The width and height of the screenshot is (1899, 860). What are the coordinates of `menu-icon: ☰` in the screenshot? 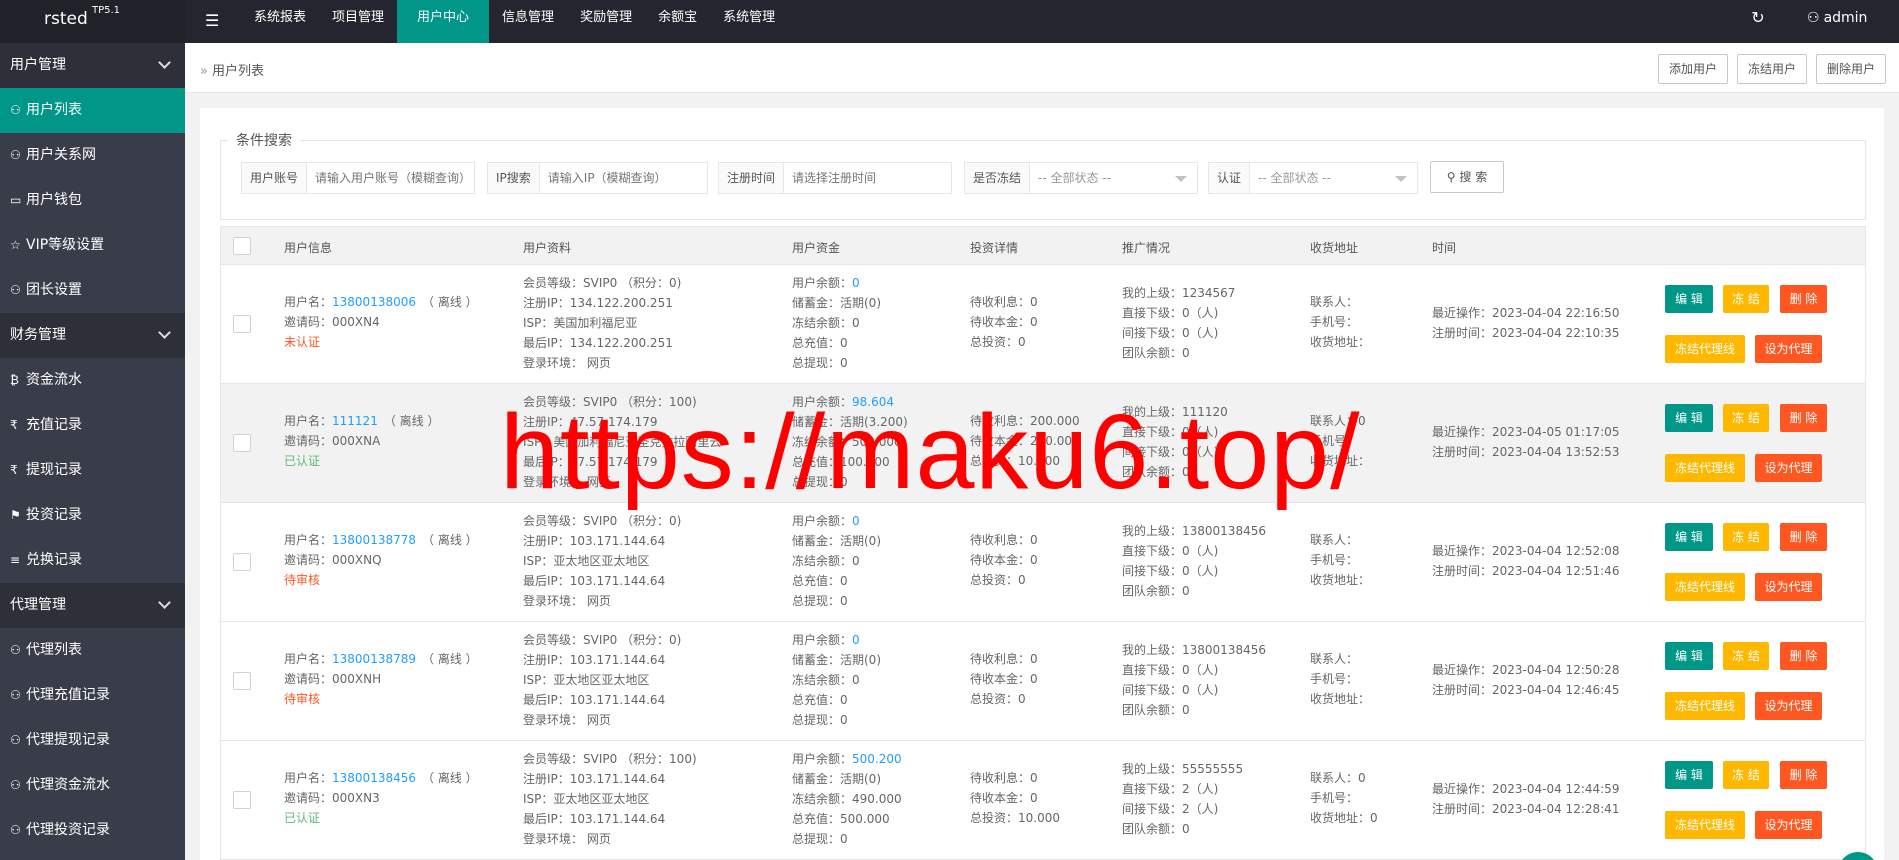 It's located at (212, 20).